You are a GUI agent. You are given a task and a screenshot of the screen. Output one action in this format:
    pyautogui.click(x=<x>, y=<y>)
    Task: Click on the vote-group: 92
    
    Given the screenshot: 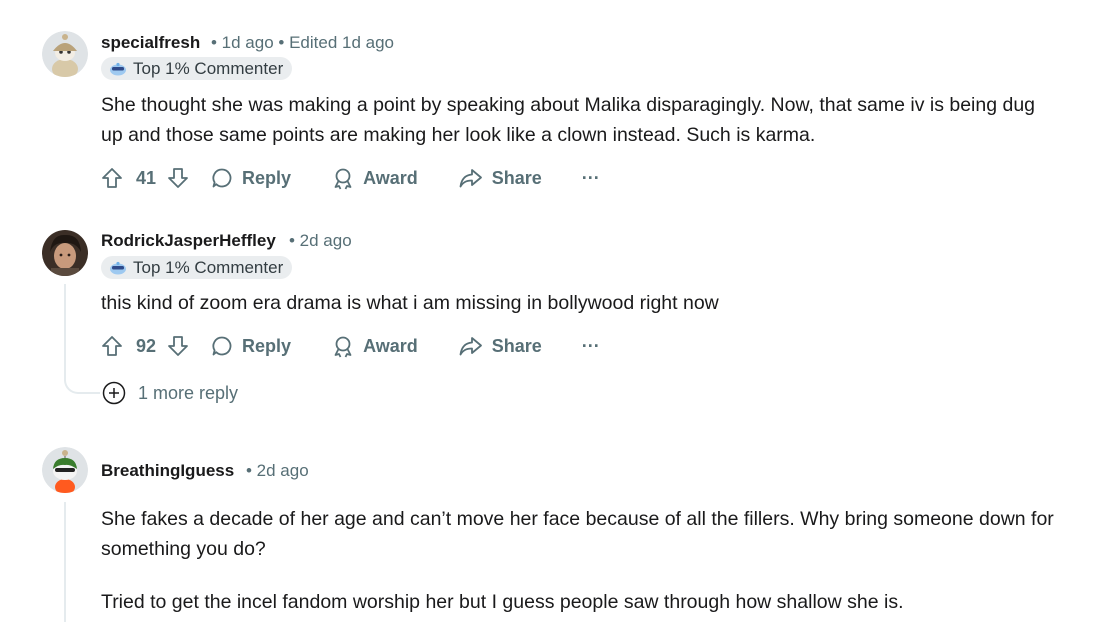 What is the action you would take?
    pyautogui.click(x=145, y=346)
    